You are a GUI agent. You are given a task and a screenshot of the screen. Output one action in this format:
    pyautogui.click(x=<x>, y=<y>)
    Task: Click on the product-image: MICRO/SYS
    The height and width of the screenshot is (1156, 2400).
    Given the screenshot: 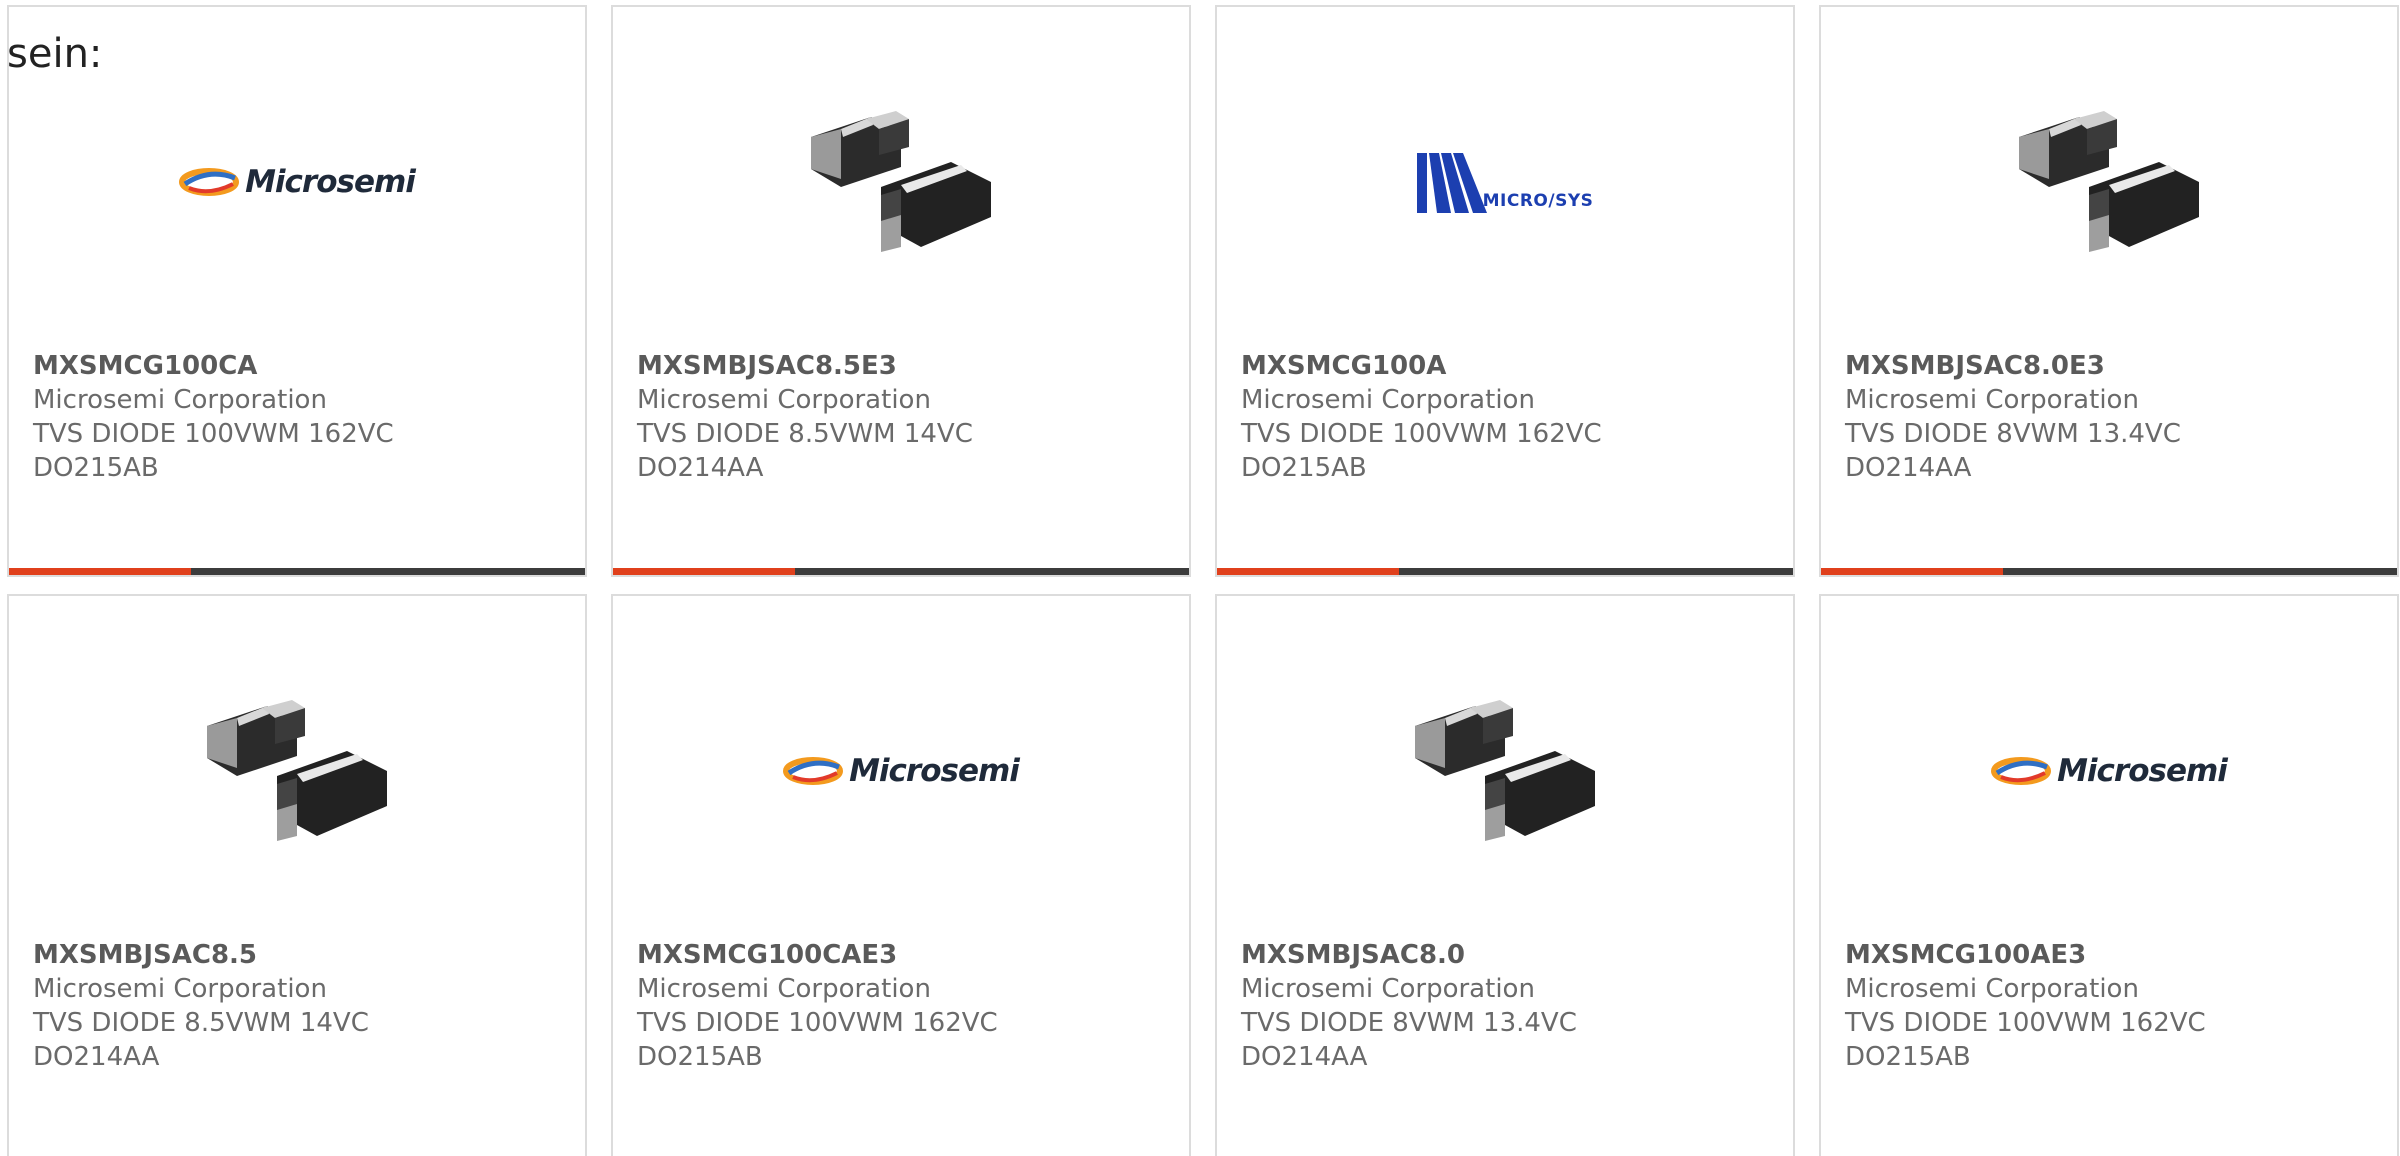 What is the action you would take?
    pyautogui.click(x=1505, y=182)
    